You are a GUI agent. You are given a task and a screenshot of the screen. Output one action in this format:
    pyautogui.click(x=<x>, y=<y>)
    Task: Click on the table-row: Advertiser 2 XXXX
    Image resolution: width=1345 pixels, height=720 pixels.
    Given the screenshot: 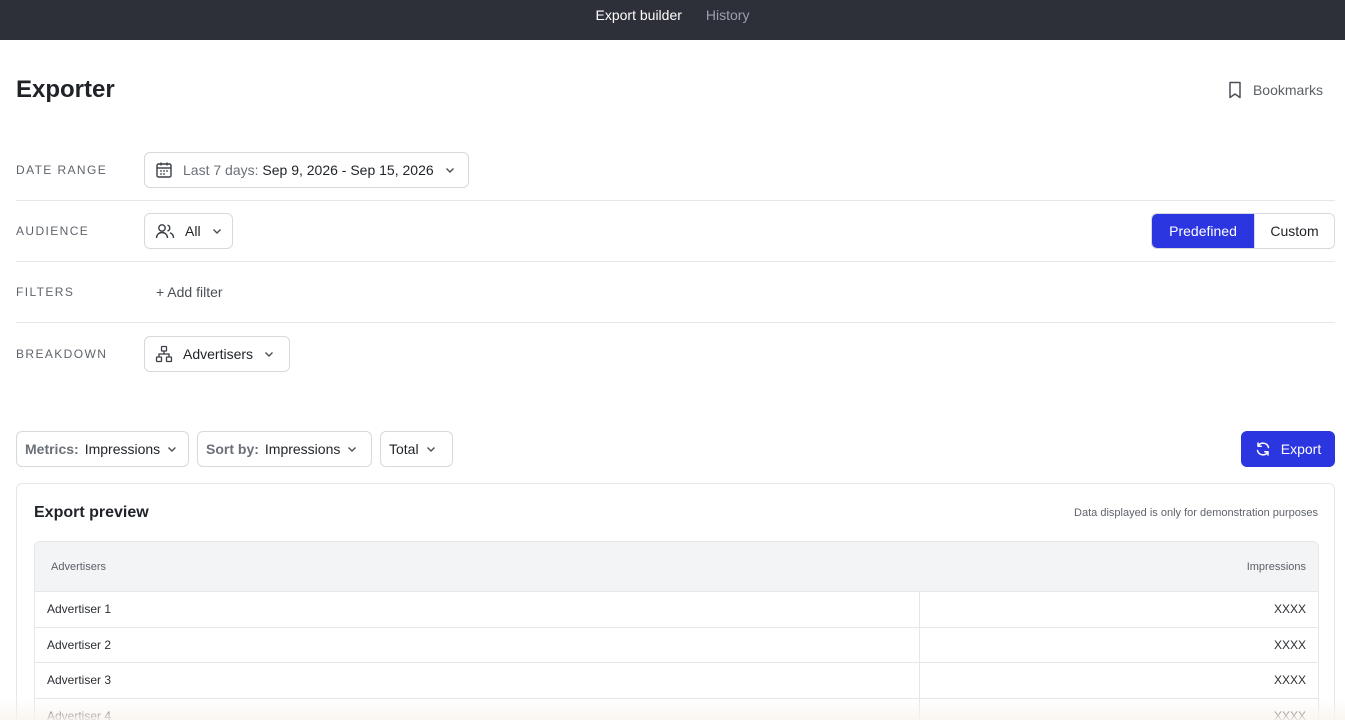 What is the action you would take?
    pyautogui.click(x=676, y=645)
    